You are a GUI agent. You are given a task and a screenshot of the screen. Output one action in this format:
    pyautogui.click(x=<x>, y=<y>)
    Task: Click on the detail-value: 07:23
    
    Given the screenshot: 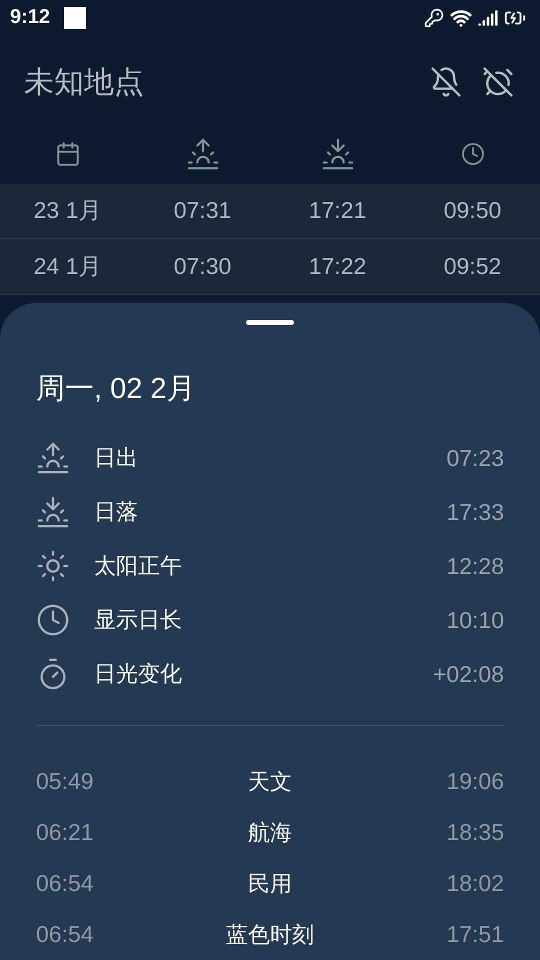 What is the action you would take?
    pyautogui.click(x=475, y=458)
    